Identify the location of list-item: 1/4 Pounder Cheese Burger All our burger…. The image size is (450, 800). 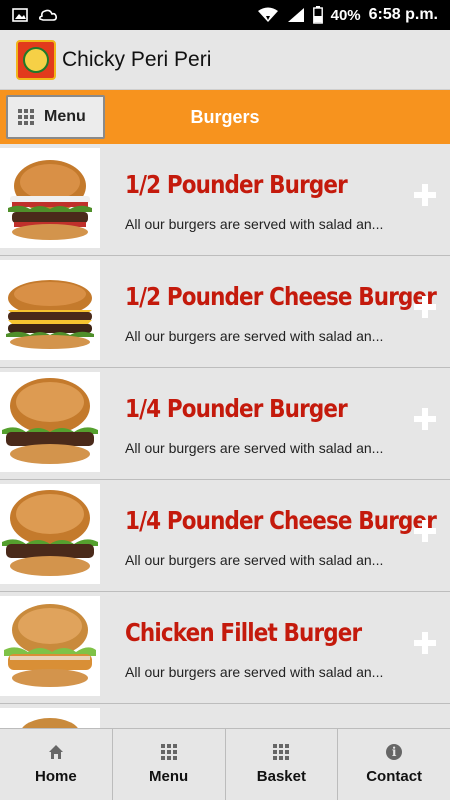
(225, 536).